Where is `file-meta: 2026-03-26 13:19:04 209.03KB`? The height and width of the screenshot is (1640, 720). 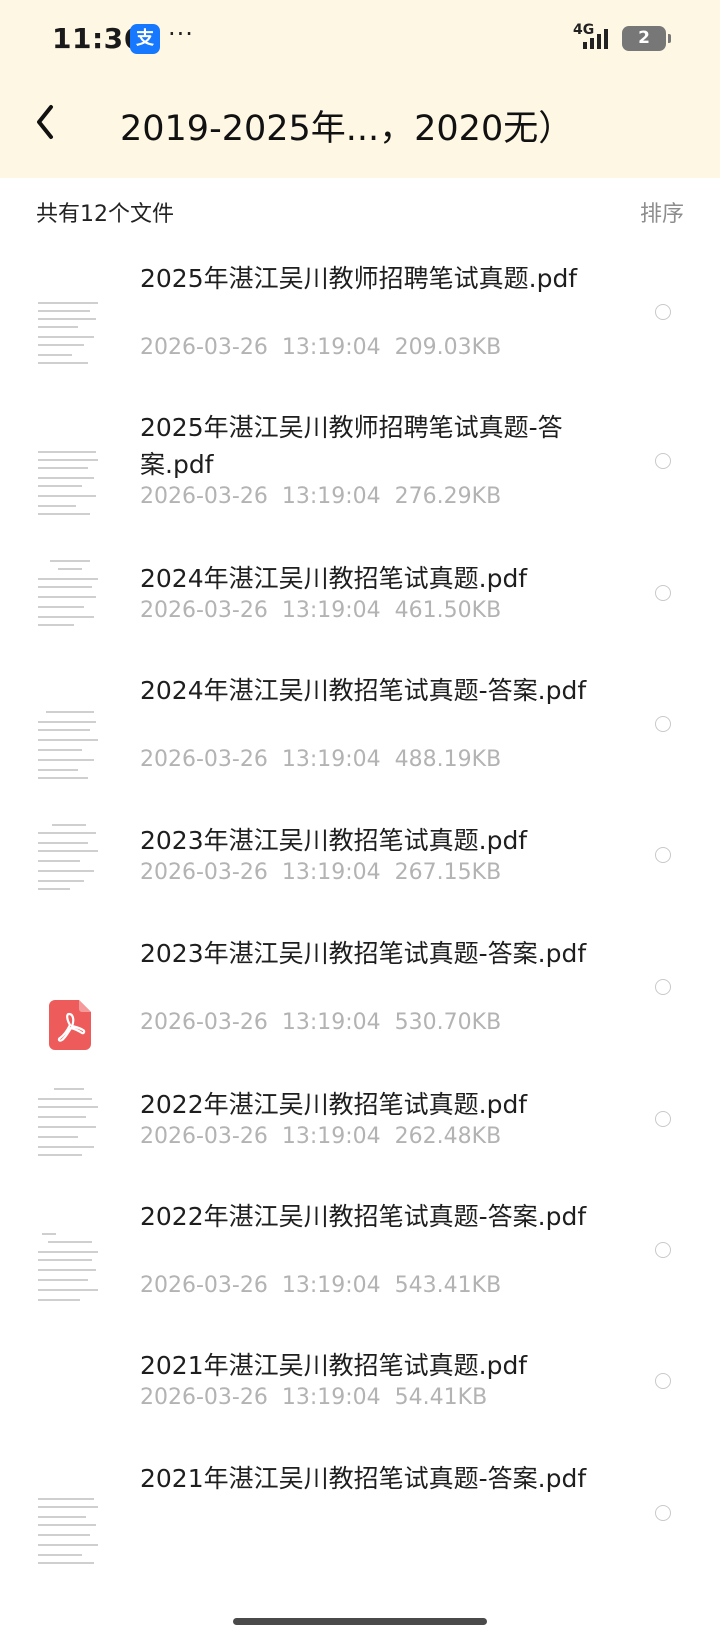
file-meta: 2026-03-26 13:19:04 209.03KB is located at coordinates (321, 347).